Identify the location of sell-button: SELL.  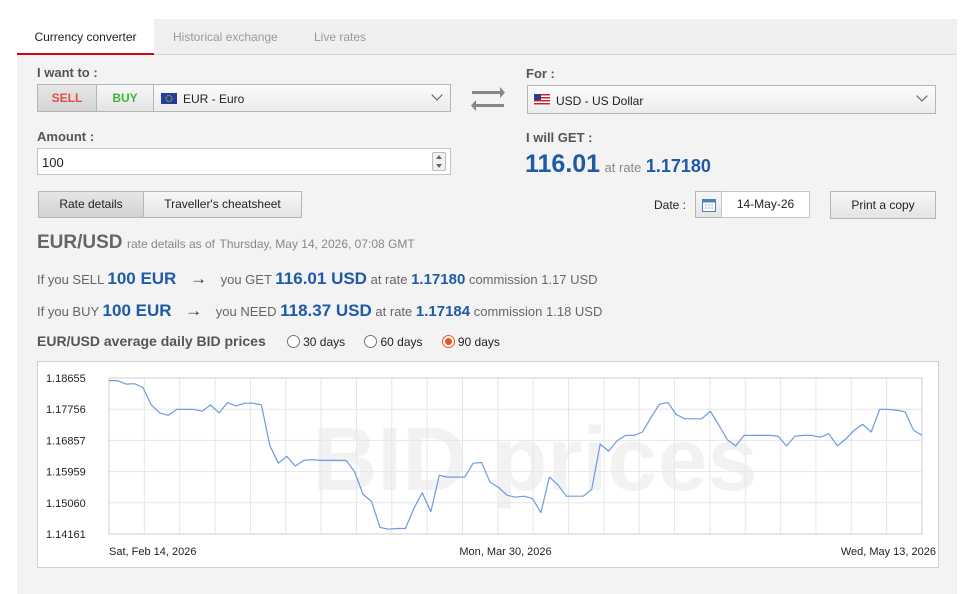
(67, 98).